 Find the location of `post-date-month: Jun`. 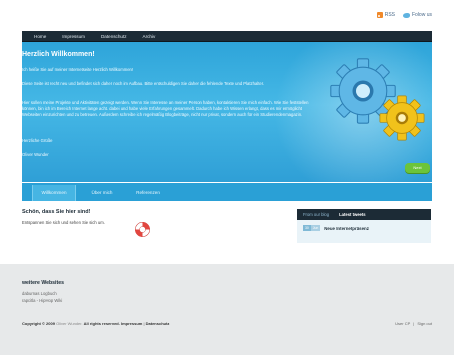

post-date-month: Jun is located at coordinates (315, 228).